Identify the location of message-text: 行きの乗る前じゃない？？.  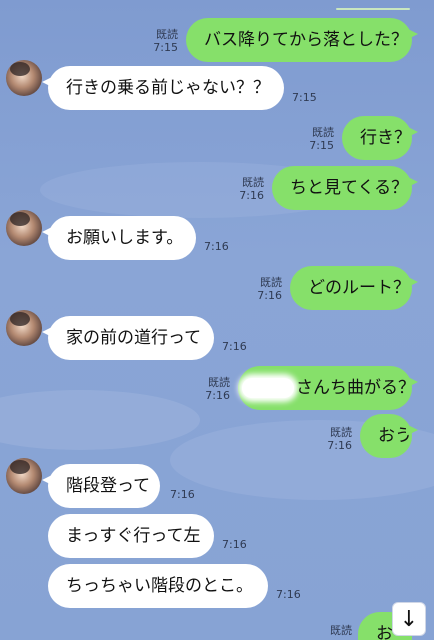
(168, 88).